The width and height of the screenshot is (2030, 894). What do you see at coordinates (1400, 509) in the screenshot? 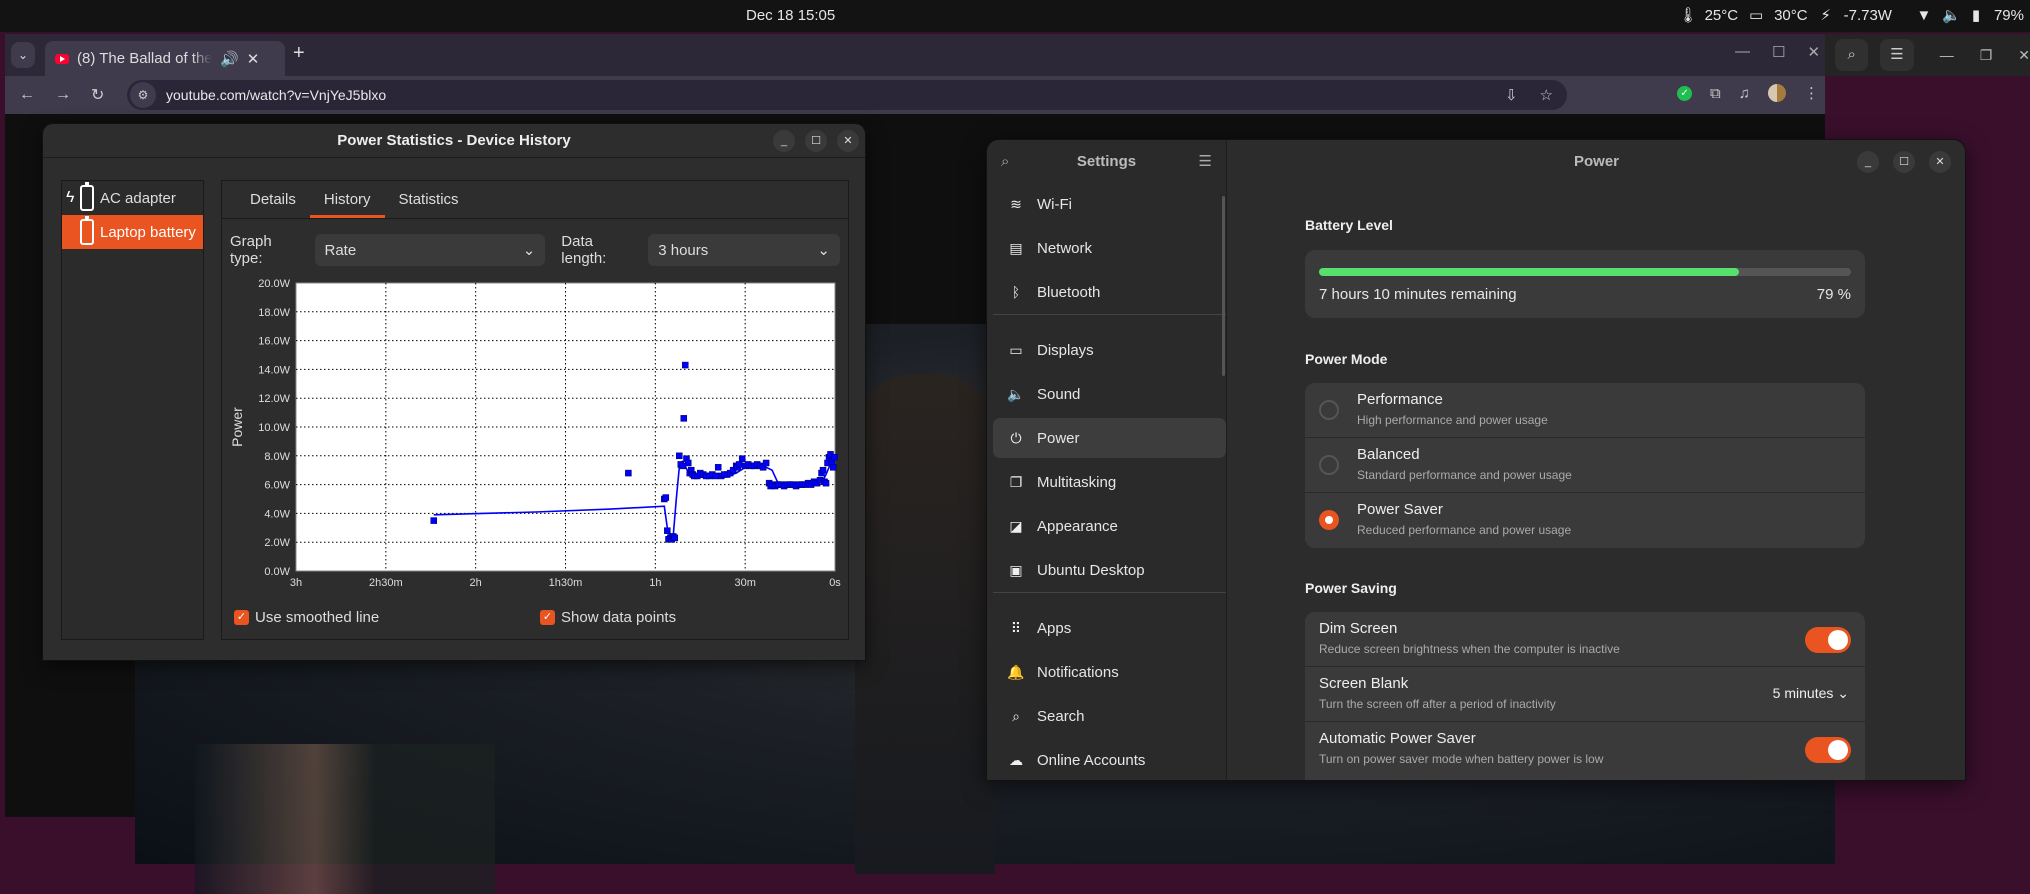
I see `mode-title: Power Saver` at bounding box center [1400, 509].